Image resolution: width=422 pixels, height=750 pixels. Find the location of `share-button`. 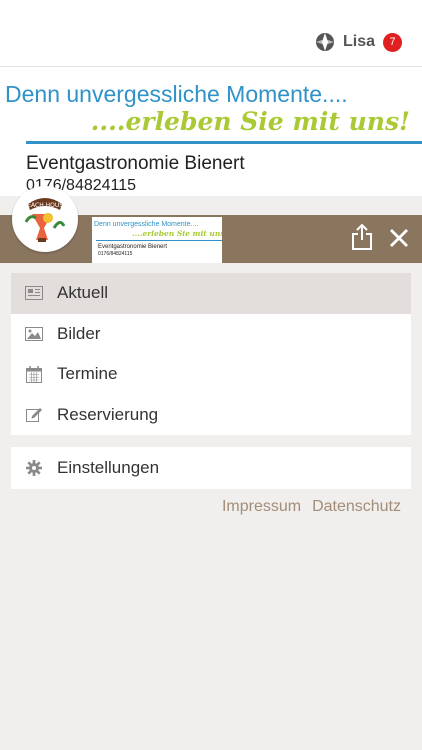

share-button is located at coordinates (362, 237).